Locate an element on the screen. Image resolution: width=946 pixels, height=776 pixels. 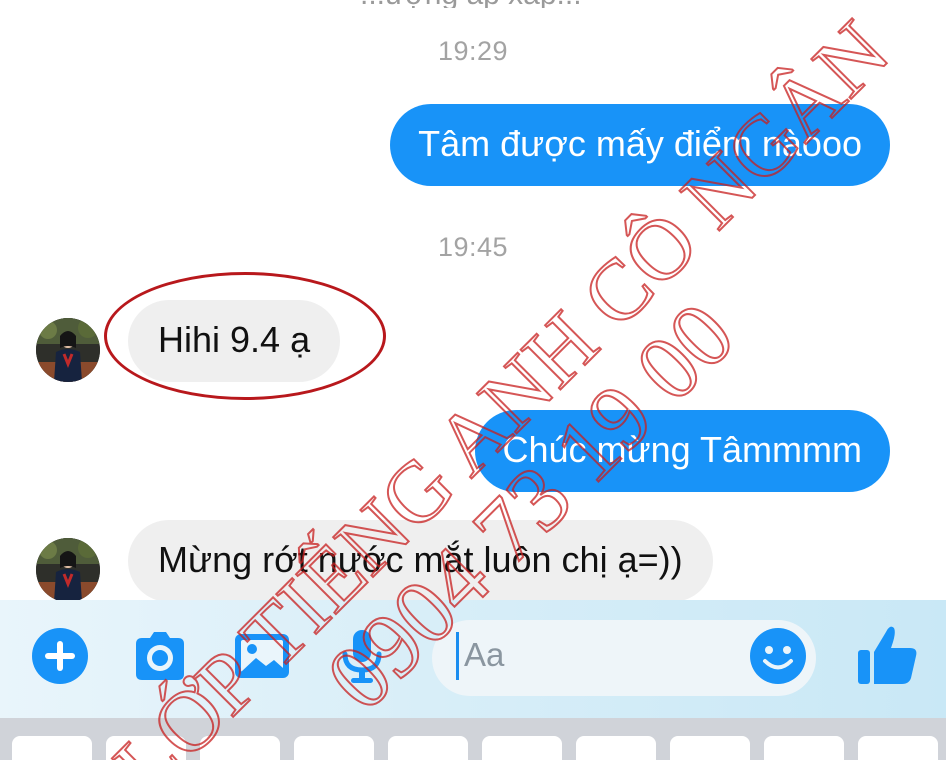
highlight-circle is located at coordinates (245, 336).